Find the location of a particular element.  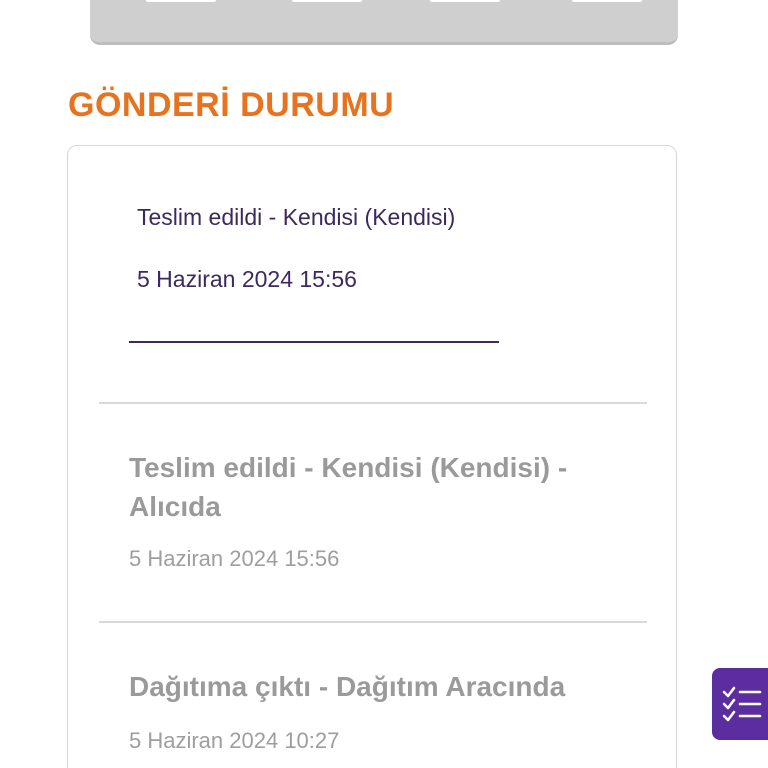

checklist-icon is located at coordinates (742, 704).